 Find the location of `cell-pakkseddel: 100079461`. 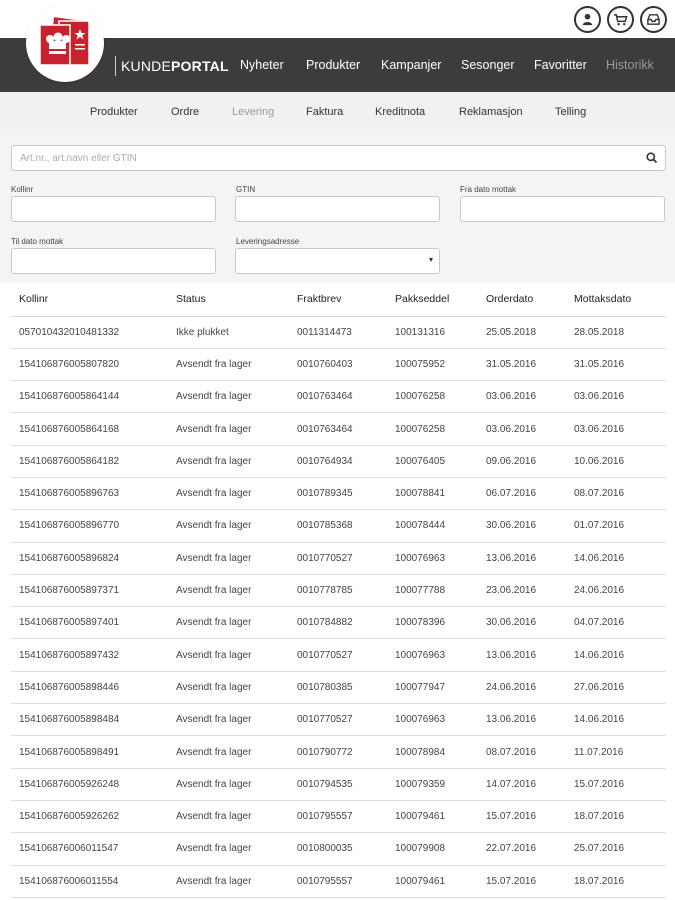

cell-pakkseddel: 100079461 is located at coordinates (432, 817).